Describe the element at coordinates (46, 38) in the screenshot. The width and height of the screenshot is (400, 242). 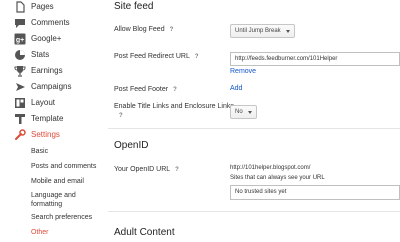
I see `sidebar-item-label: Google+` at that location.